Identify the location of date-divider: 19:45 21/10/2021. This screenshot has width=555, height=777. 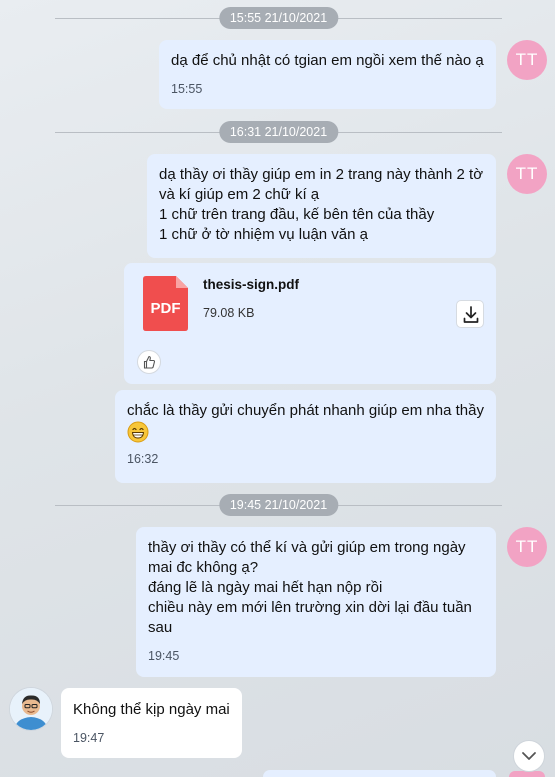
(278, 505).